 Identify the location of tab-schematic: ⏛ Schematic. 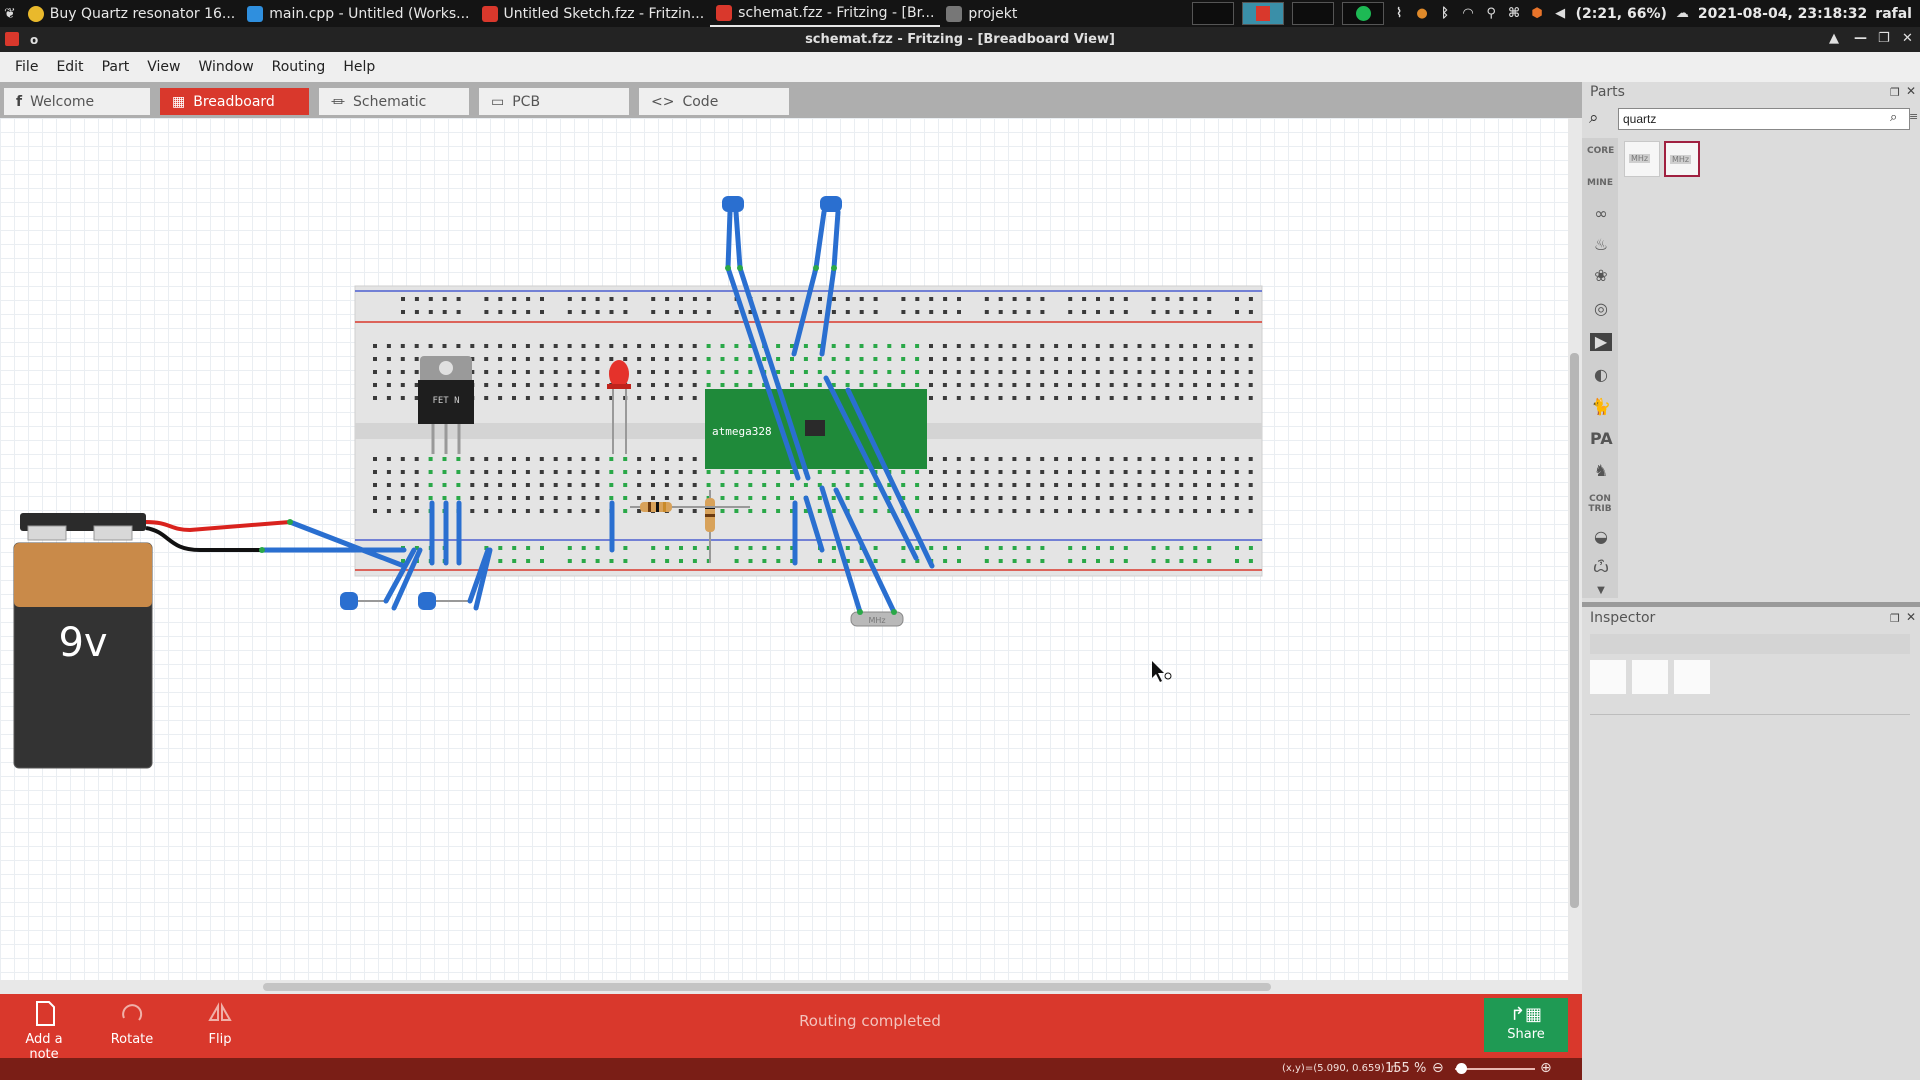
(394, 101).